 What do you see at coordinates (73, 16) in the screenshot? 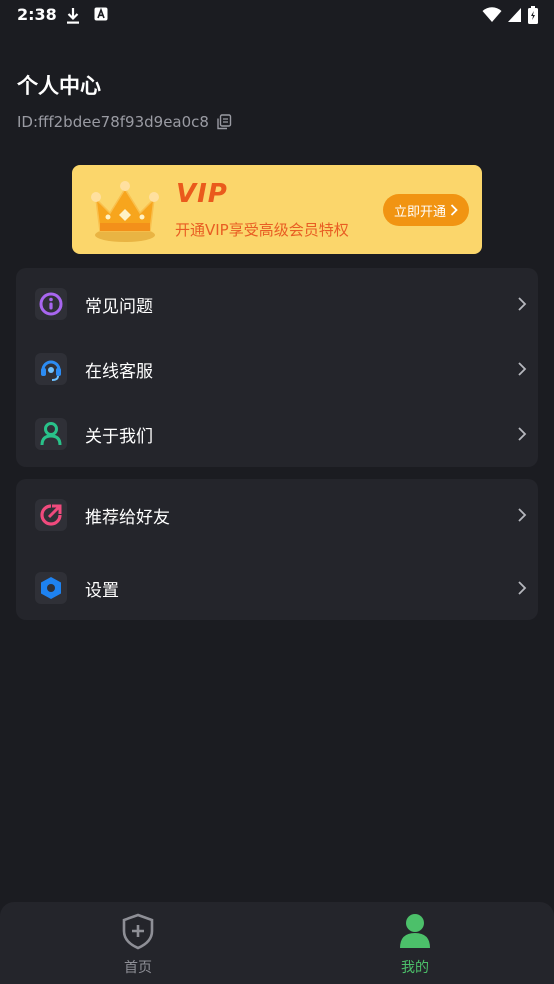
I see `download-icon` at bounding box center [73, 16].